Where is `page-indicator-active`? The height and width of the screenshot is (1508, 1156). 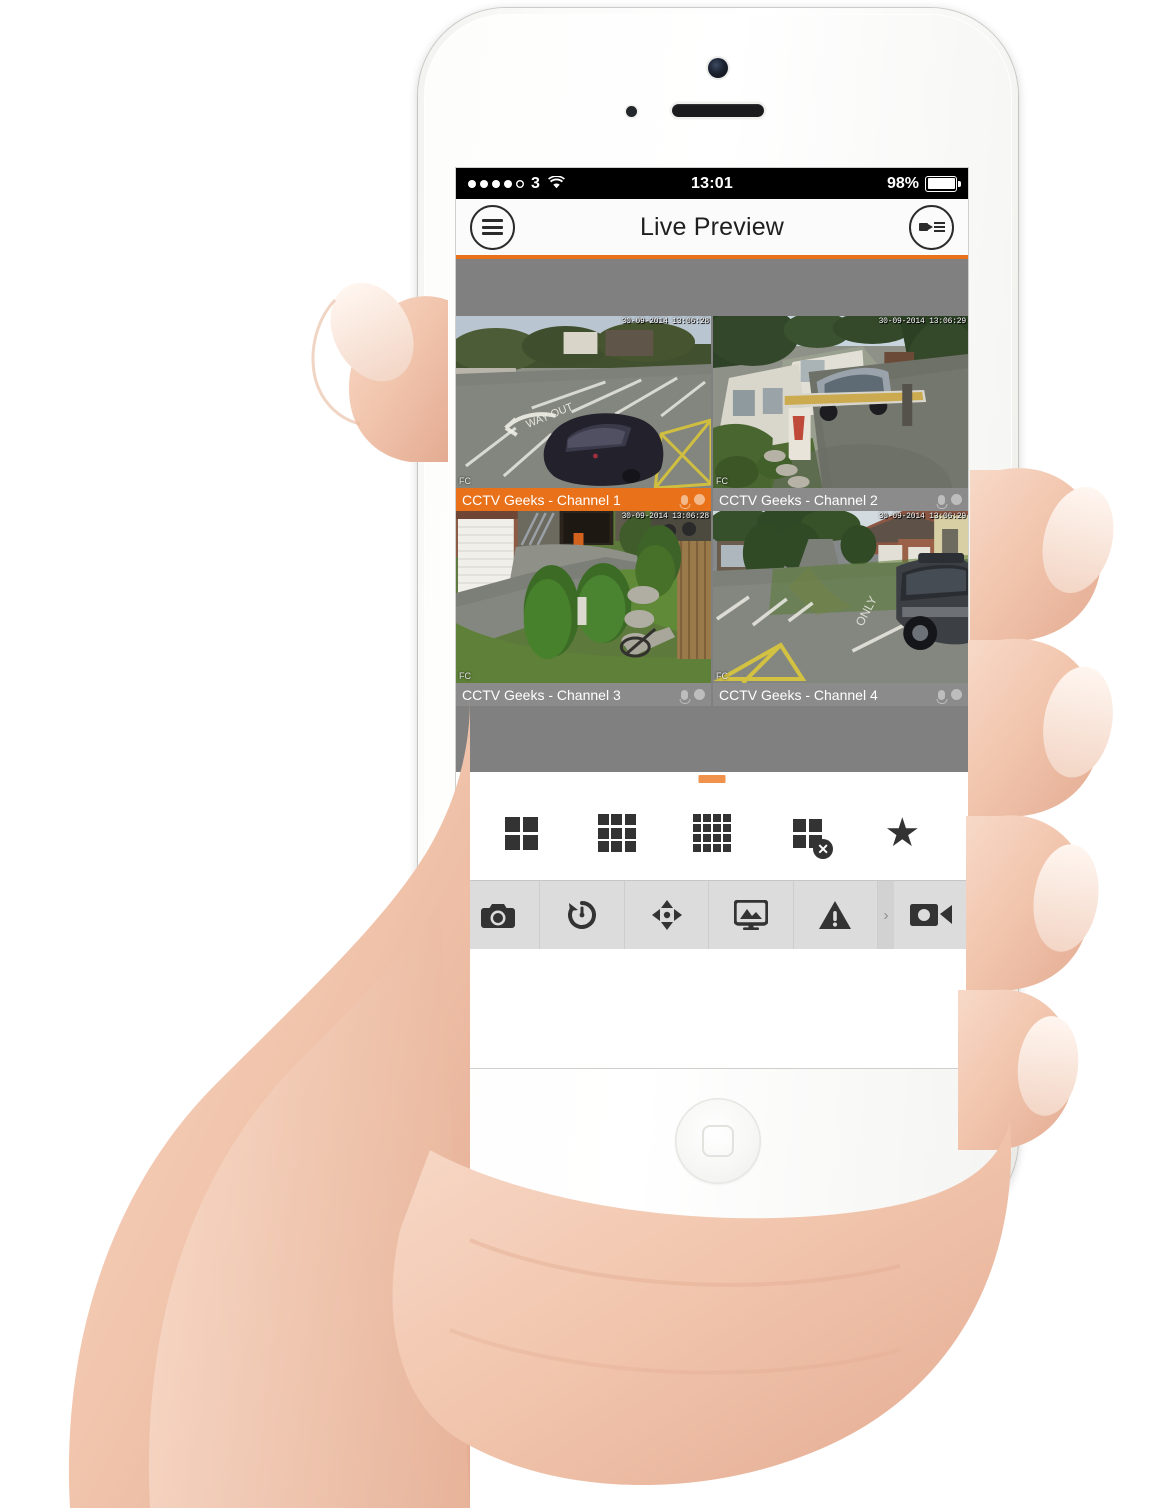 page-indicator-active is located at coordinates (712, 779).